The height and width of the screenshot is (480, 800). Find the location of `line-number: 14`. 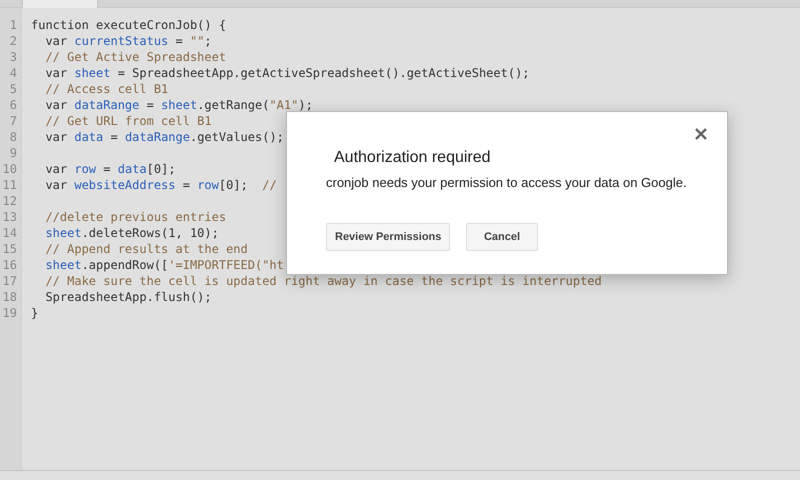

line-number: 14 is located at coordinates (10, 233).